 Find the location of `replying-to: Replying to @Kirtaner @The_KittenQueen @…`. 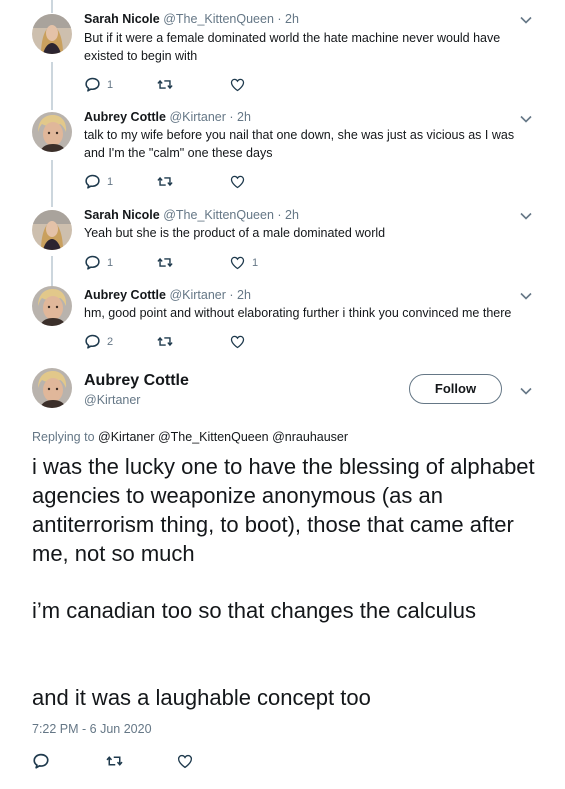

replying-to: Replying to @Kirtaner @The_KittenQueen @… is located at coordinates (190, 437).